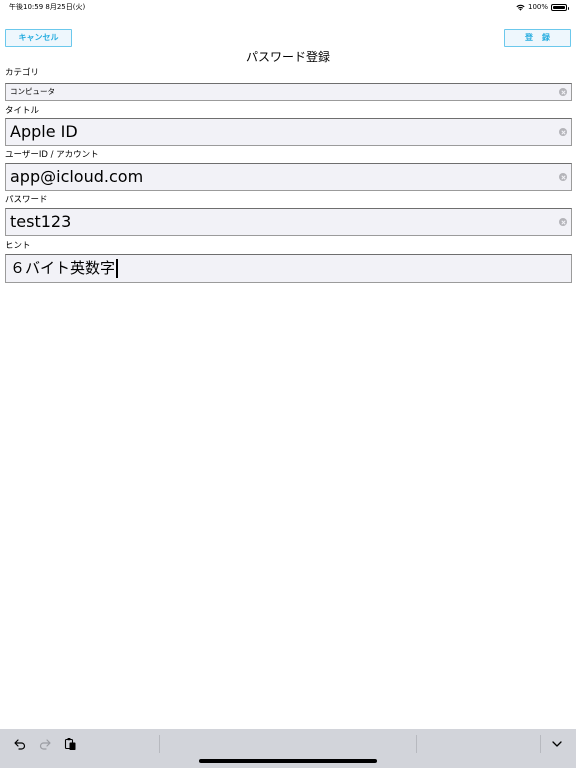 This screenshot has width=576, height=768. What do you see at coordinates (288, 92) in the screenshot?
I see `category-field: コンピュータ` at bounding box center [288, 92].